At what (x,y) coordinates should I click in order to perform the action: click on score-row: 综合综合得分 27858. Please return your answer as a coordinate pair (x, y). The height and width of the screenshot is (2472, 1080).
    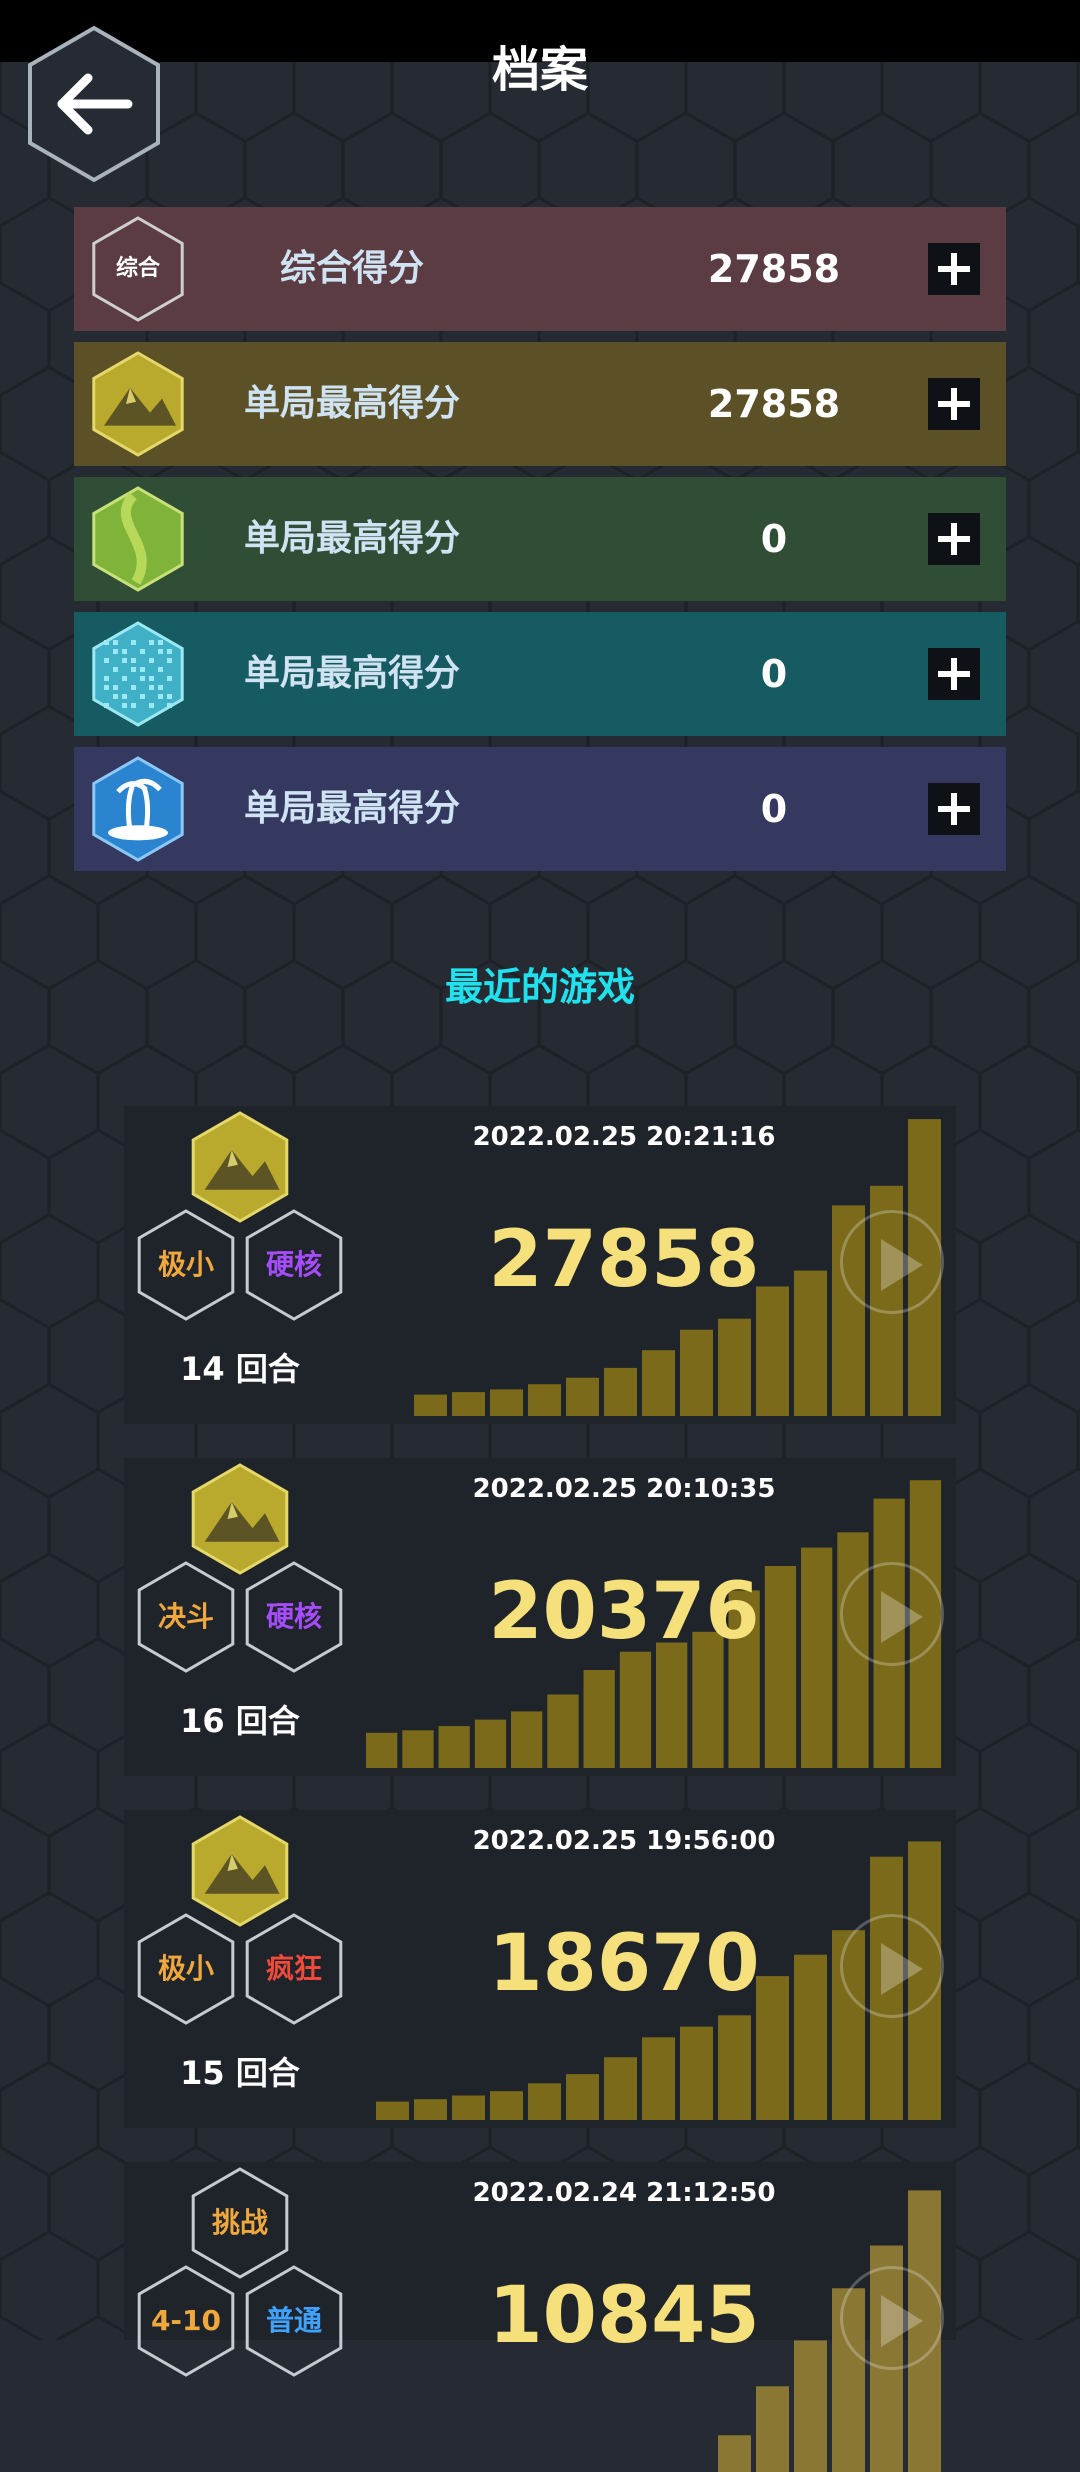
    Looking at the image, I should click on (540, 269).